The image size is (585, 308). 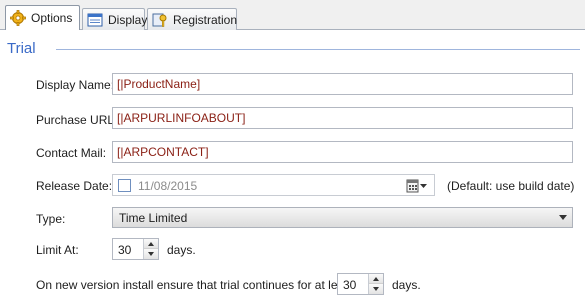 What do you see at coordinates (77, 120) in the screenshot?
I see `purchase-url-label: Purchase URL:` at bounding box center [77, 120].